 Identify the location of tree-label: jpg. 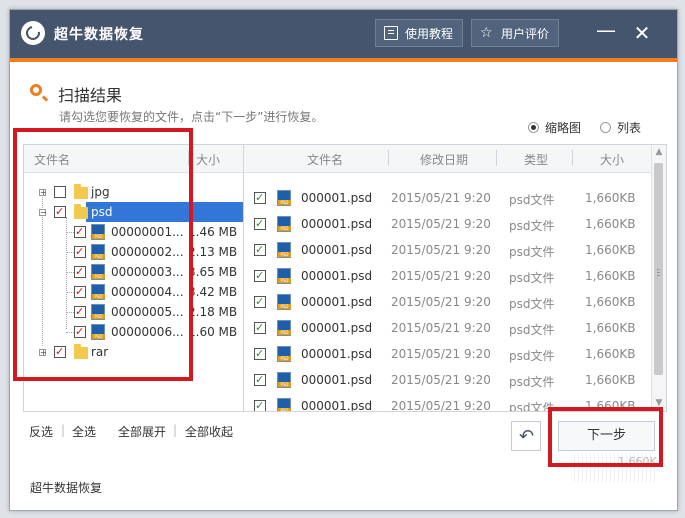
(100, 192).